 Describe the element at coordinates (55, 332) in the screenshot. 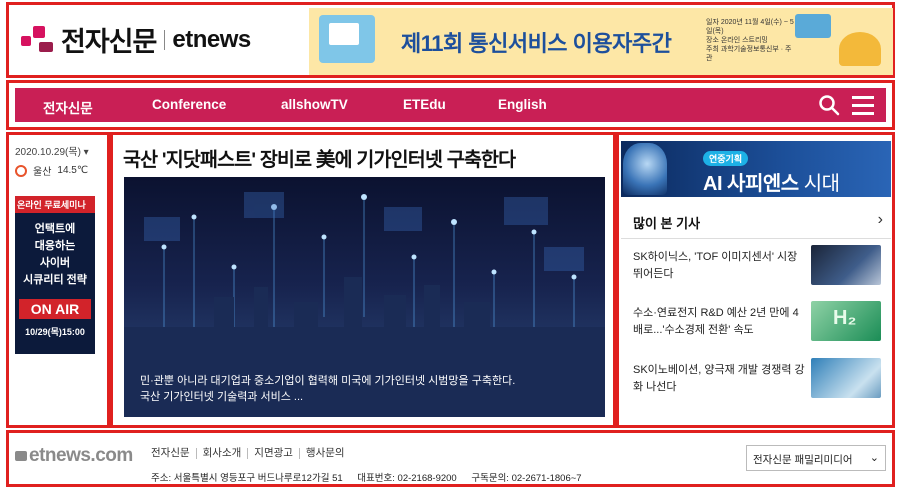

I see `seminar-time: 10/29(목)15:00` at that location.